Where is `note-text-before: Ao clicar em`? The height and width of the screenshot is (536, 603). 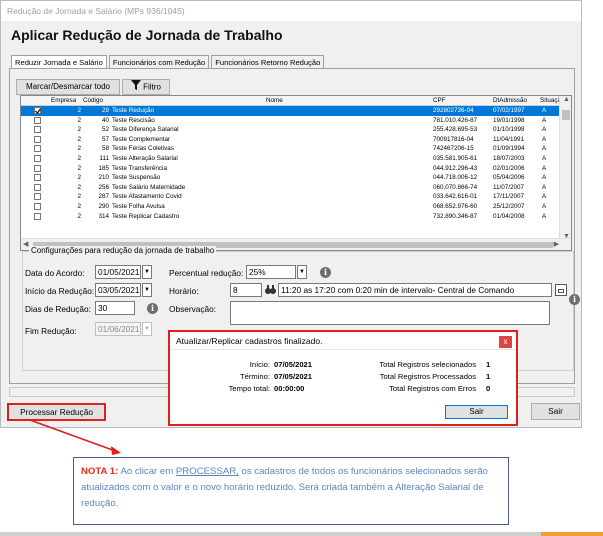 note-text-before: Ao clicar em is located at coordinates (147, 471).